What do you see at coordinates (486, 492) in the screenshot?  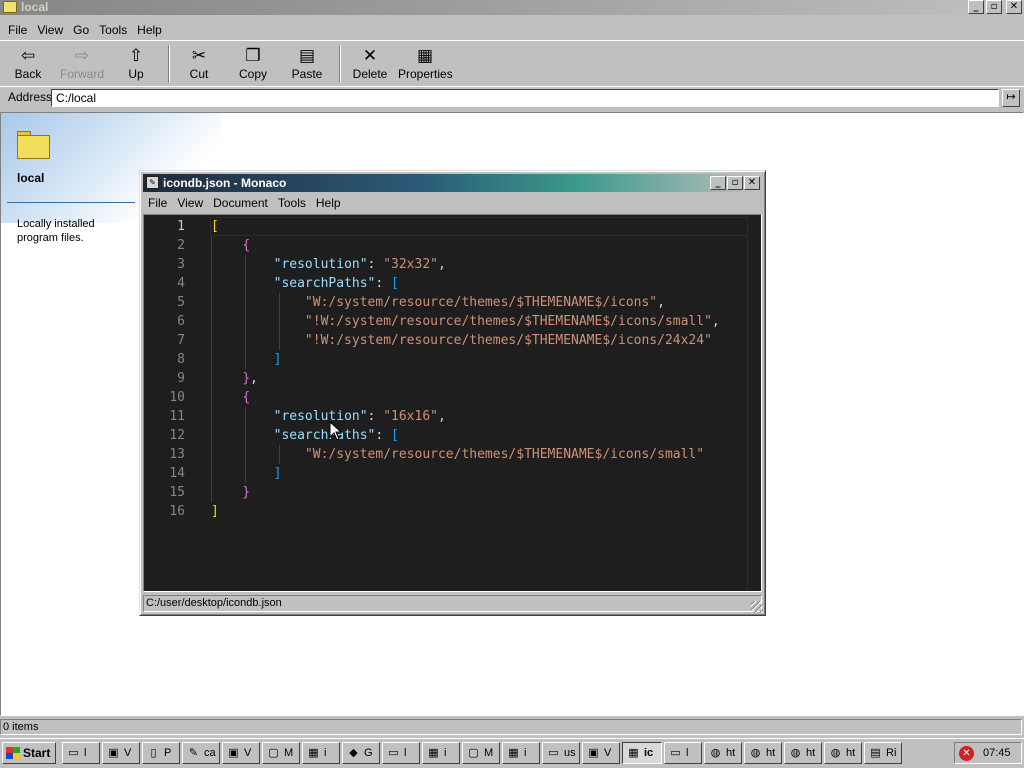 I see `code-line: }` at bounding box center [486, 492].